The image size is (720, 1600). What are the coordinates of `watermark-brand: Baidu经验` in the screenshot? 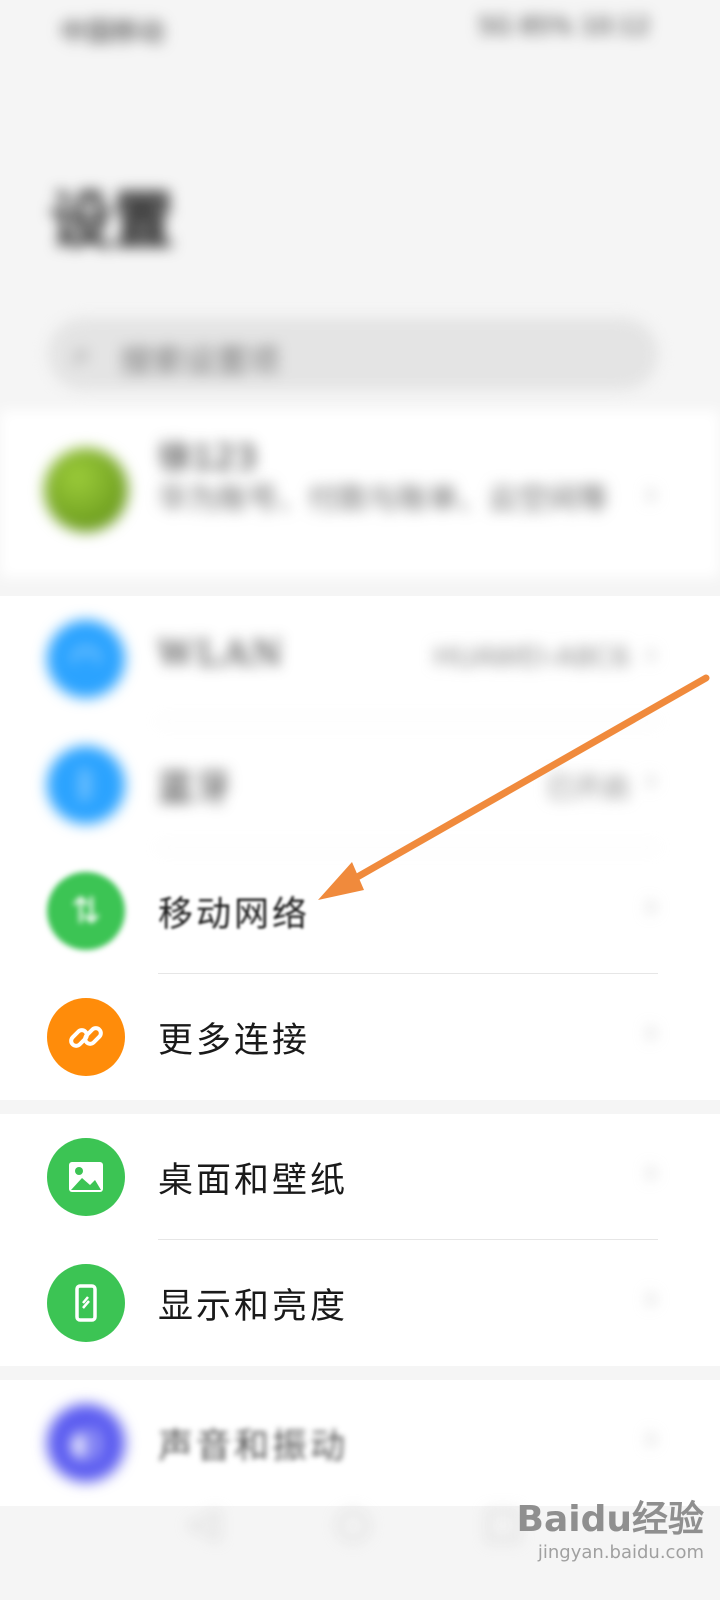 It's located at (610, 1519).